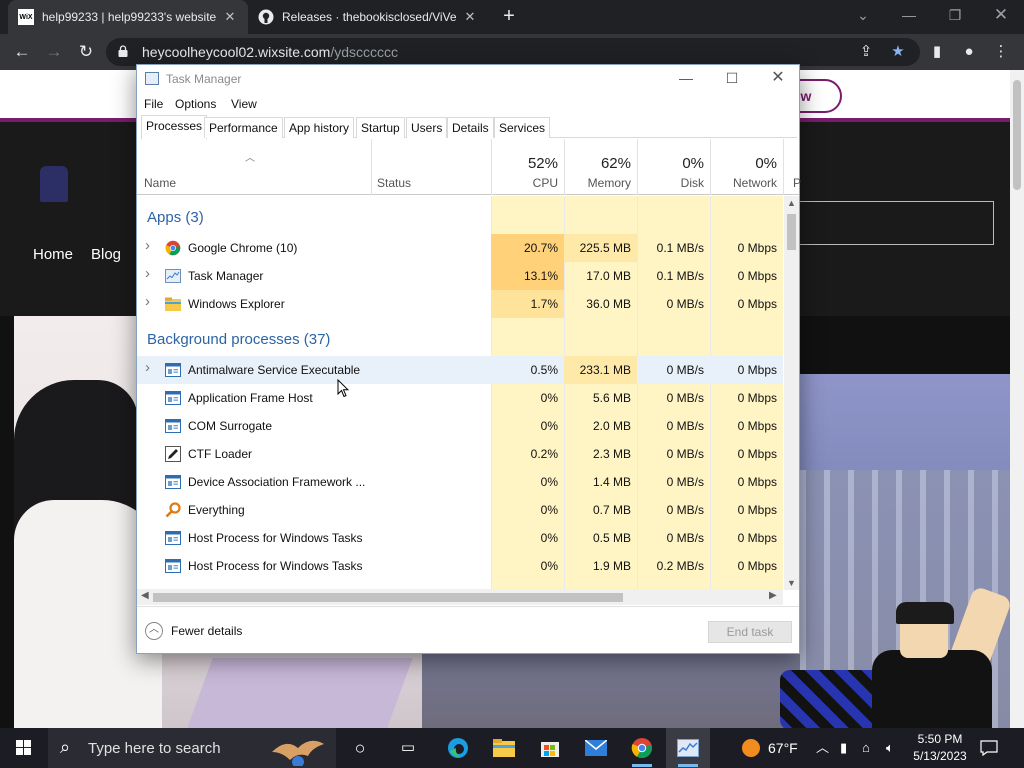 This screenshot has height=768, width=1024. What do you see at coordinates (940, 748) in the screenshot?
I see `taskbar-clock: 5:50 PM 5/13/2023` at bounding box center [940, 748].